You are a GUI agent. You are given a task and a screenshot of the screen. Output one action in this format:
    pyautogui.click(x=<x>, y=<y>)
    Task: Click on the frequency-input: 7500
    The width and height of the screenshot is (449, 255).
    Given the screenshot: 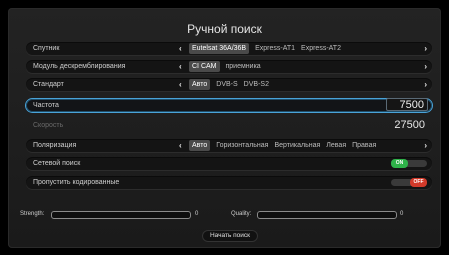 What is the action you would take?
    pyautogui.click(x=407, y=104)
    